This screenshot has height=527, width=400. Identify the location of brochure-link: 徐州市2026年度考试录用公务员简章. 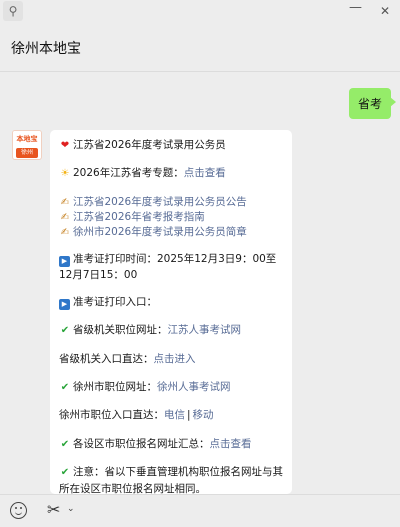
(160, 232).